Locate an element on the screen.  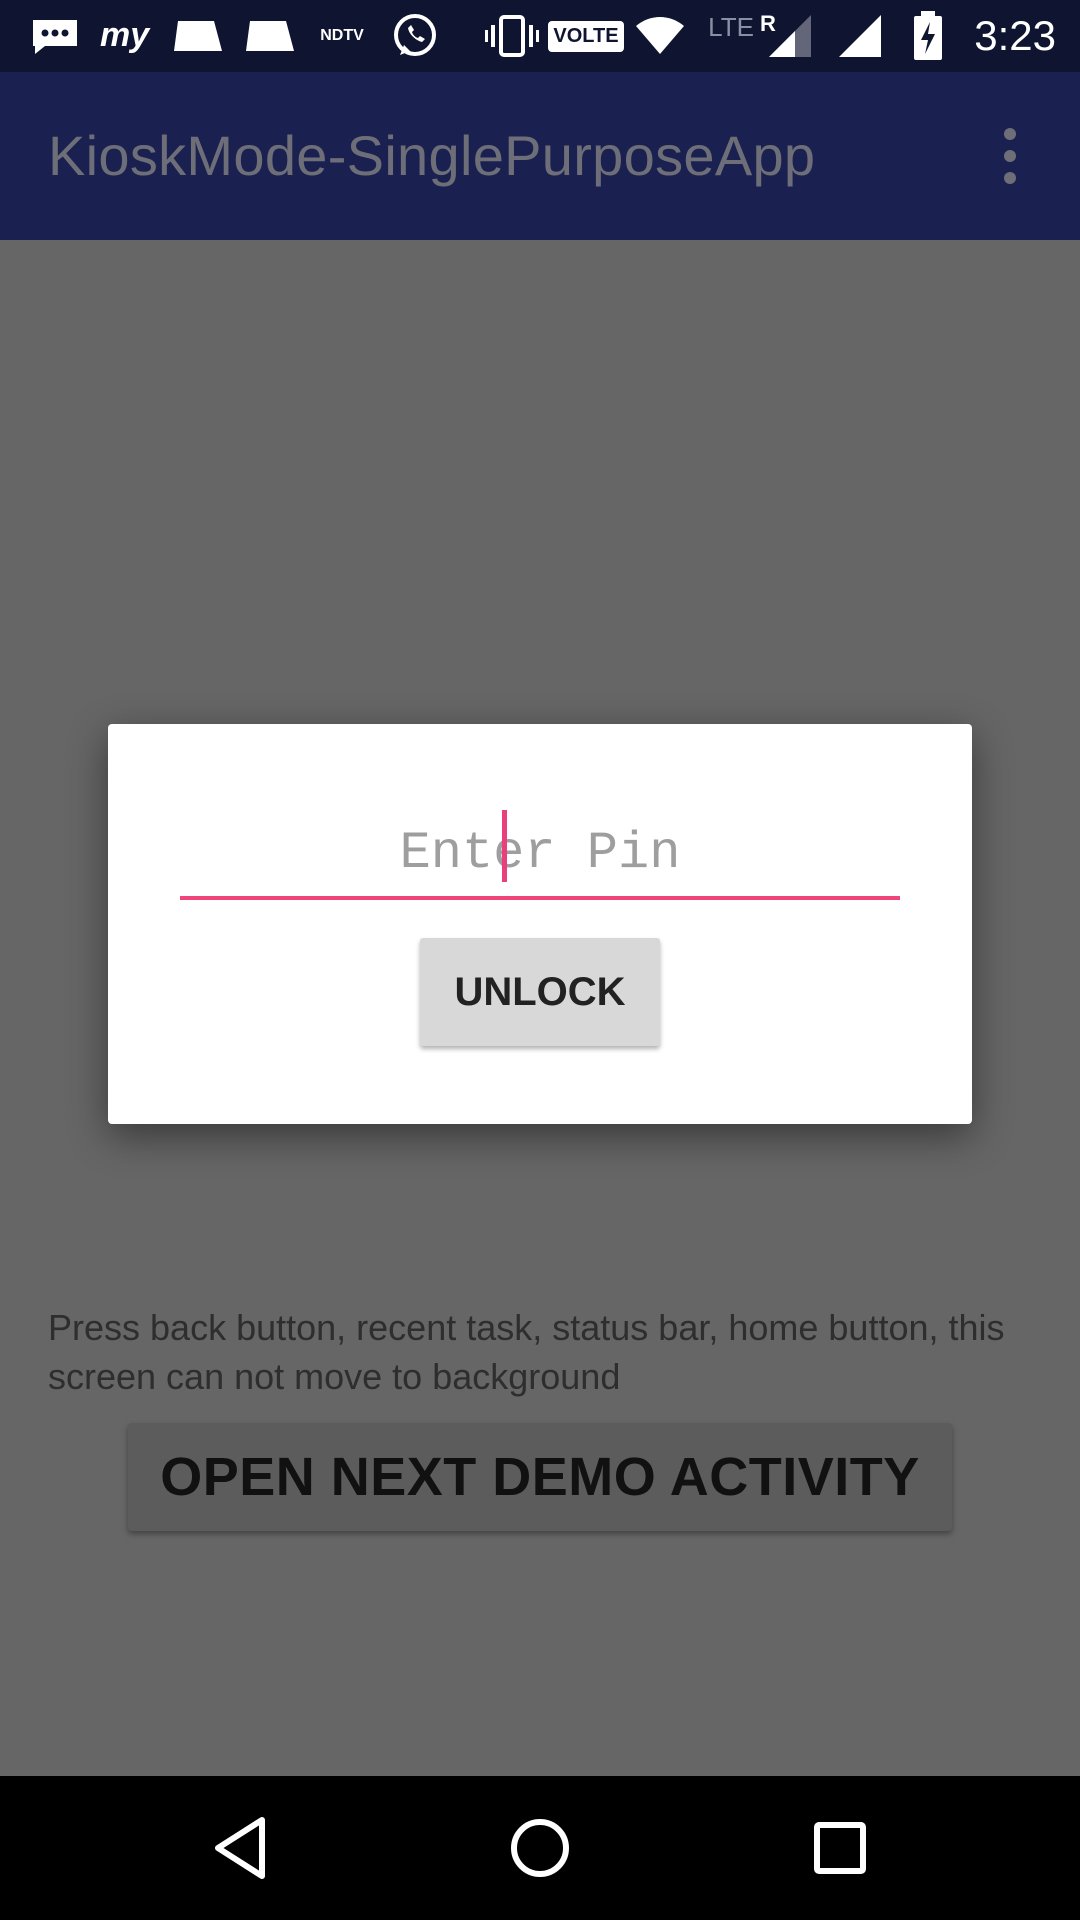
whatsapp-icon is located at coordinates (415, 36).